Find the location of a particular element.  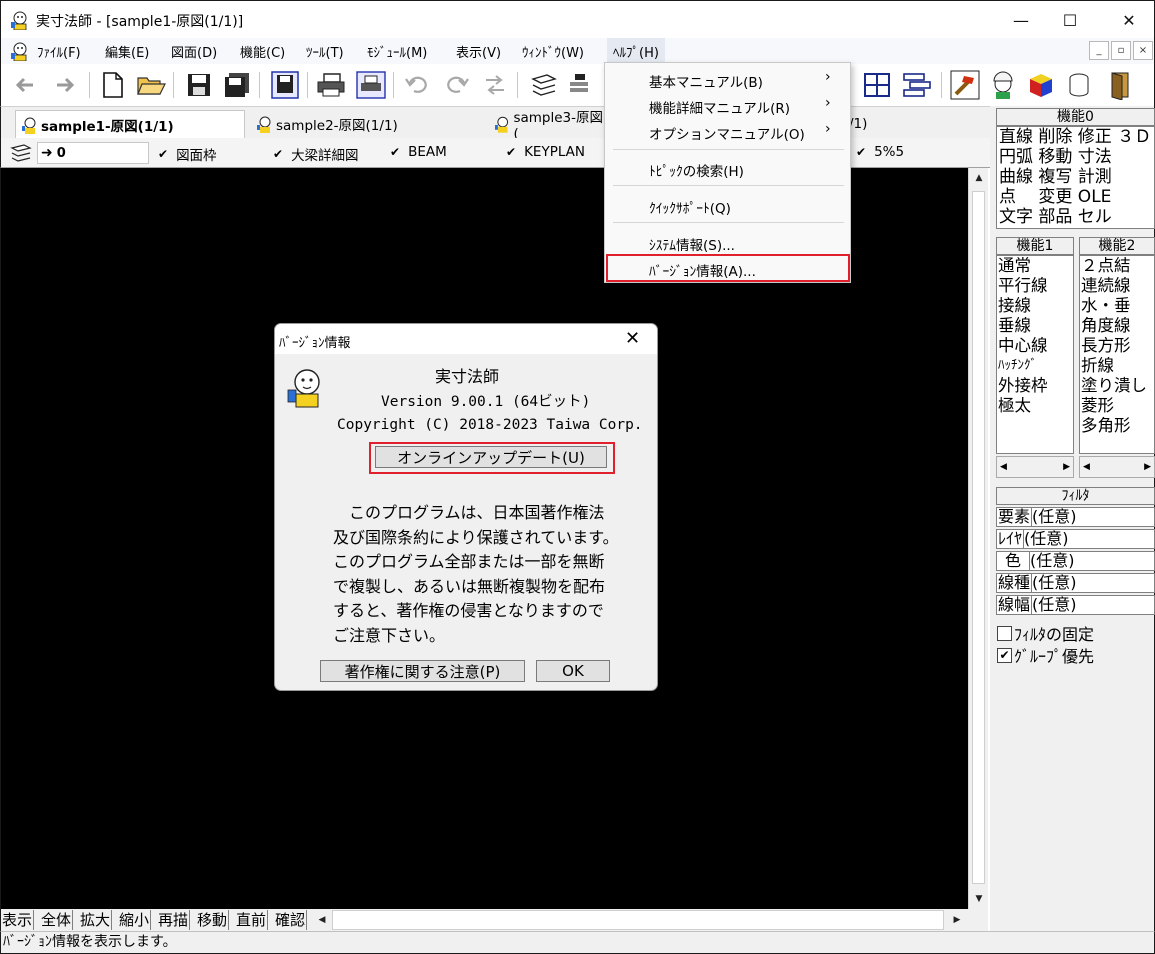

func2-item: 折線 is located at coordinates (1117, 366).